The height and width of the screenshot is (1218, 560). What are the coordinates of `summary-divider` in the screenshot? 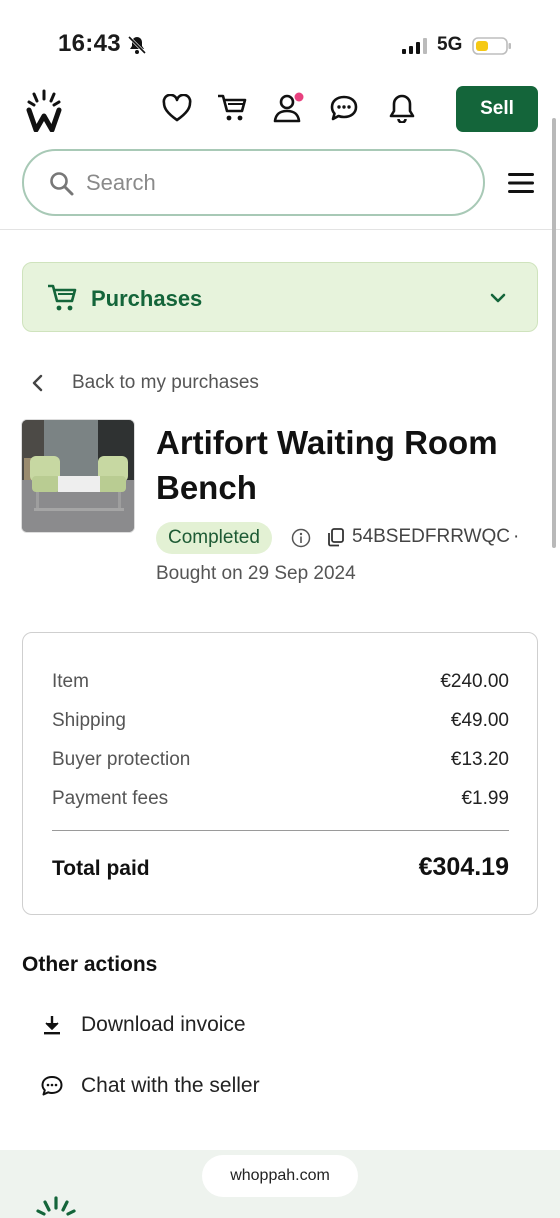 It's located at (280, 830).